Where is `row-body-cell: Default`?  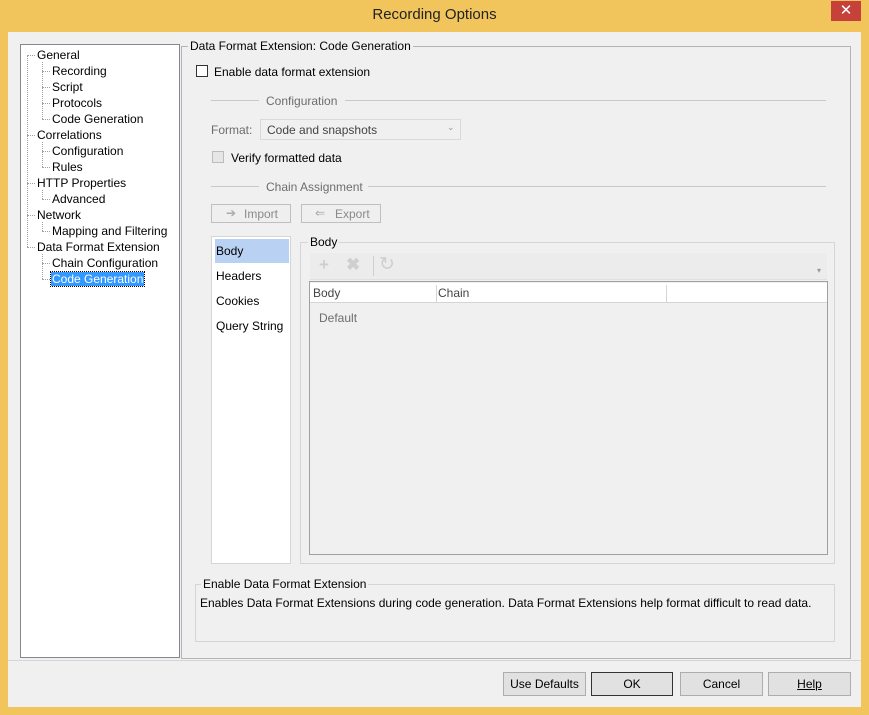 row-body-cell: Default is located at coordinates (338, 318).